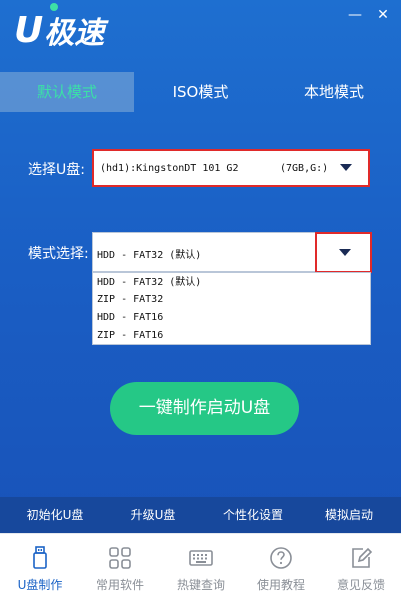 Image resolution: width=401 pixels, height=604 pixels. What do you see at coordinates (40, 557) in the screenshot?
I see `usb-drive-icon` at bounding box center [40, 557].